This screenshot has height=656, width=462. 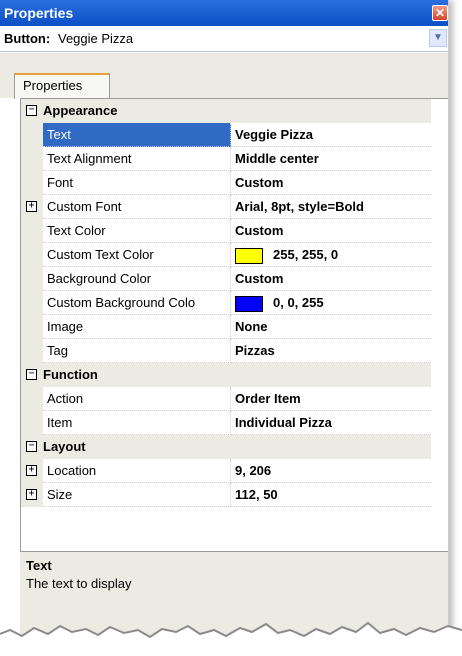 I want to click on property-label: Text Alignment, so click(x=137, y=159).